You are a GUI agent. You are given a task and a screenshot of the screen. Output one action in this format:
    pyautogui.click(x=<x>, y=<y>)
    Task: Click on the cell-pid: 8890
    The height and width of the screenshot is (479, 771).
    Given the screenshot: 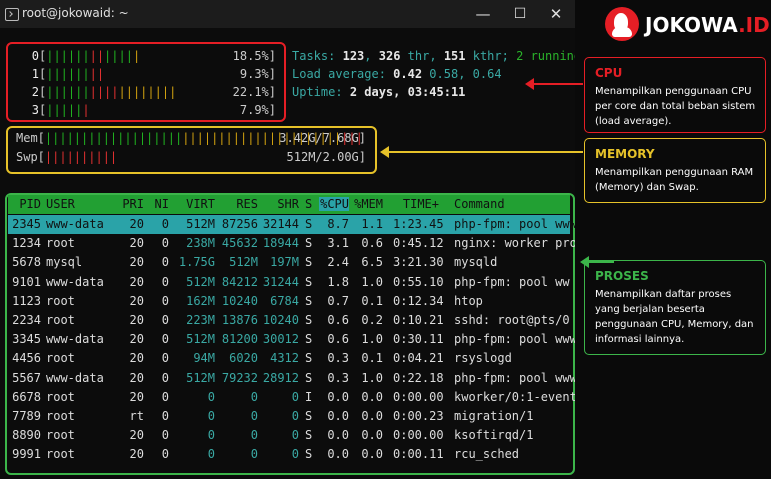 What is the action you would take?
    pyautogui.click(x=26, y=435)
    